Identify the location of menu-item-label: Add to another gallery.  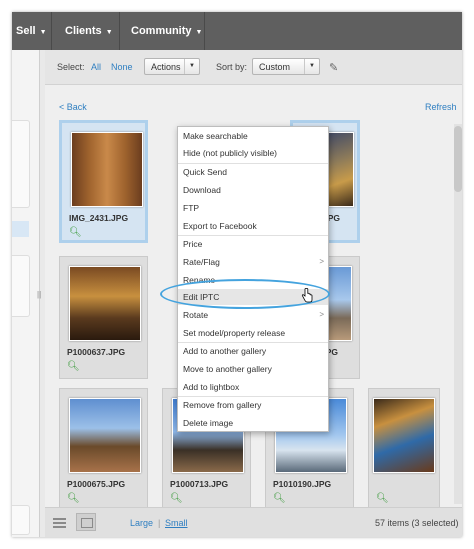
(225, 351).